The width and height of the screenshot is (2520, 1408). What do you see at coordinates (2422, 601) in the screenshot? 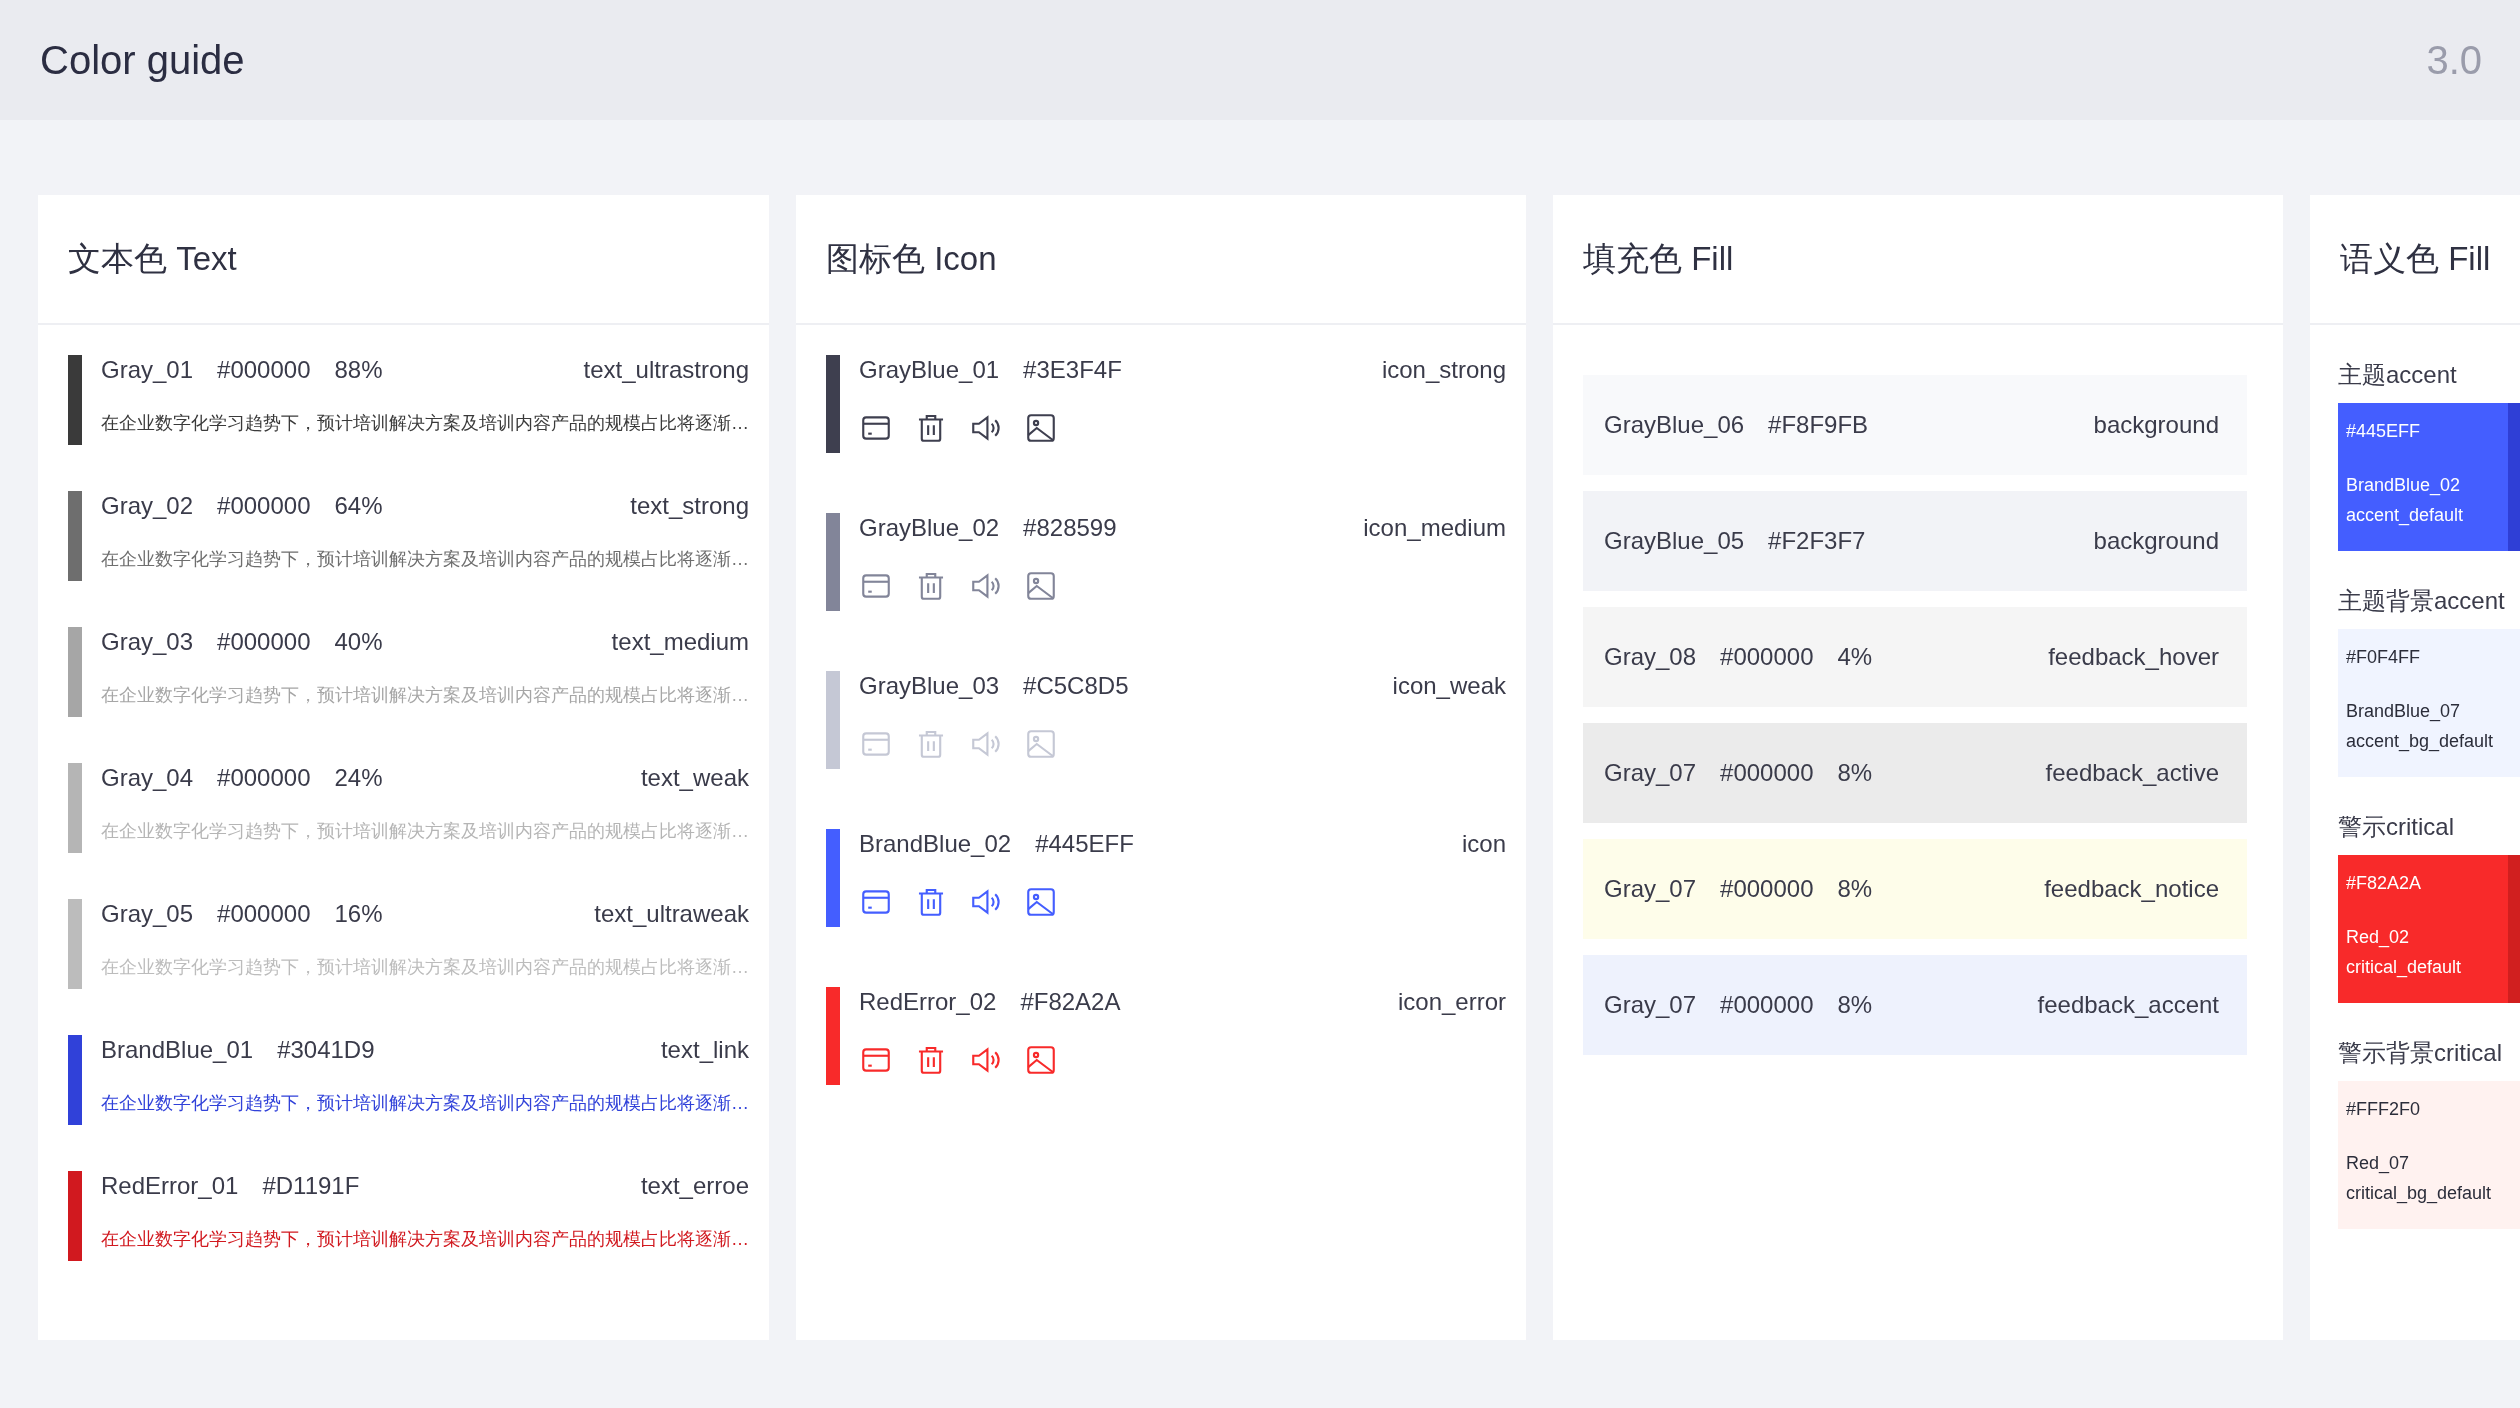
I see `group-label: 主题背景accent` at bounding box center [2422, 601].